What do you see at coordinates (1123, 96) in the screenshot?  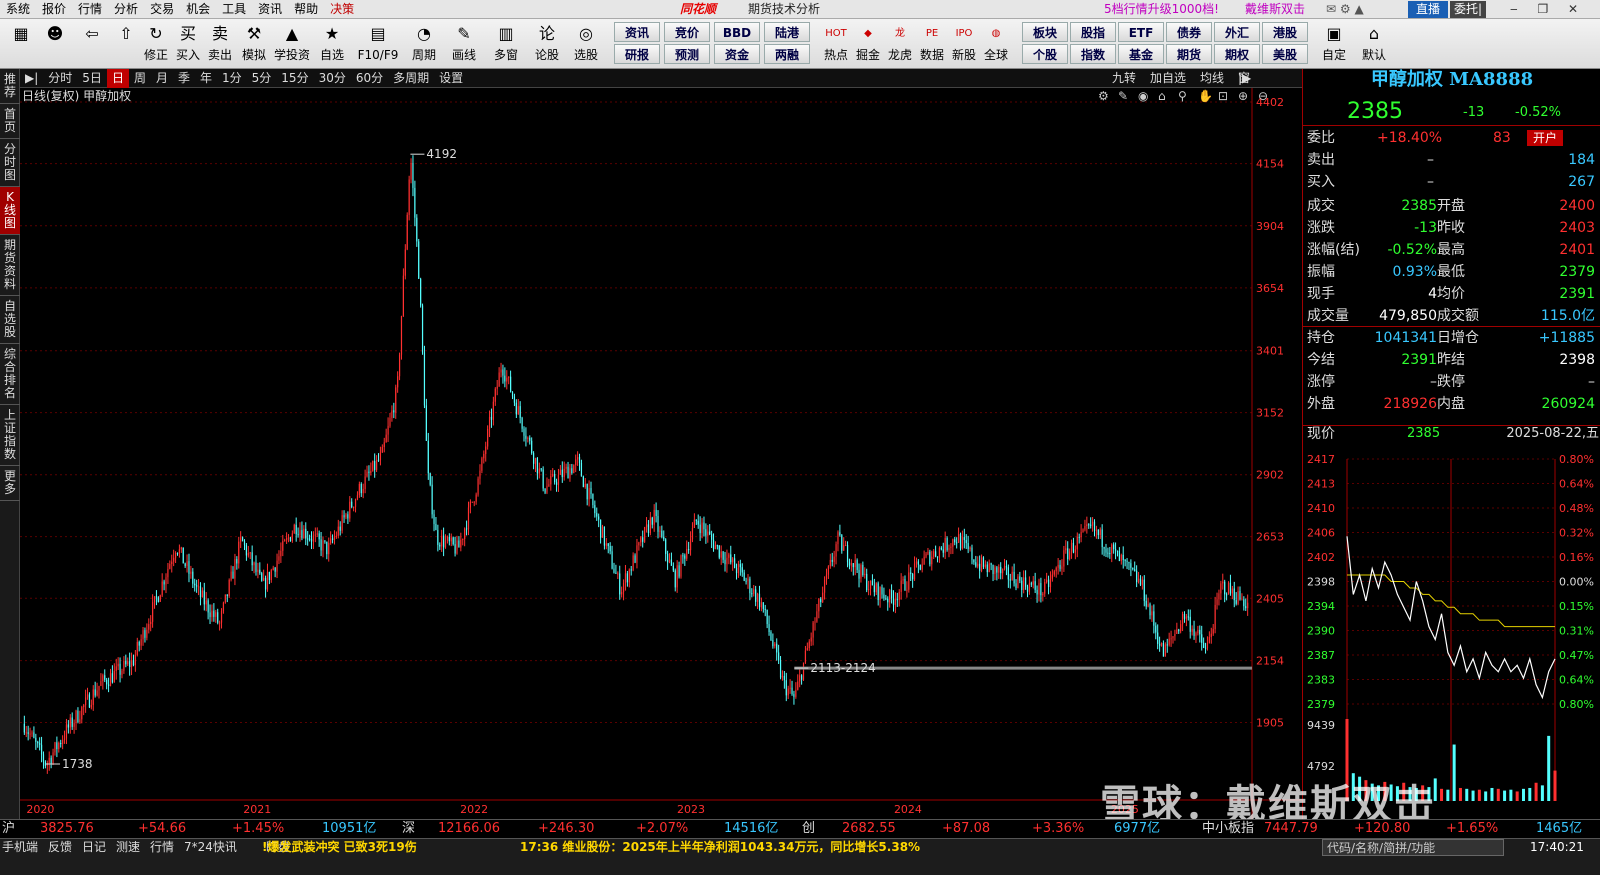 I see `chart-tool-icon: ✎` at bounding box center [1123, 96].